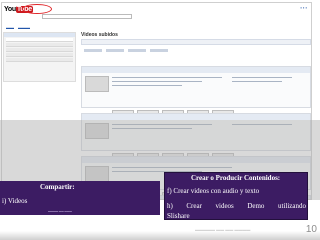 The width and height of the screenshot is (320, 240). Describe the element at coordinates (223, 229) in the screenshot. I see `footer-faint-text: ▬▬▬▬▬ ▬▬ ▬▬ ▬▬▬▬` at that location.